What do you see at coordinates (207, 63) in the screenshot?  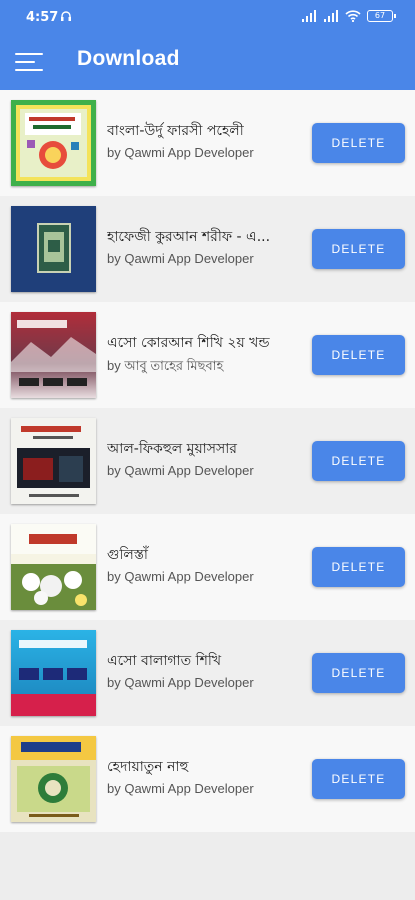 I see `app-bar: Download` at bounding box center [207, 63].